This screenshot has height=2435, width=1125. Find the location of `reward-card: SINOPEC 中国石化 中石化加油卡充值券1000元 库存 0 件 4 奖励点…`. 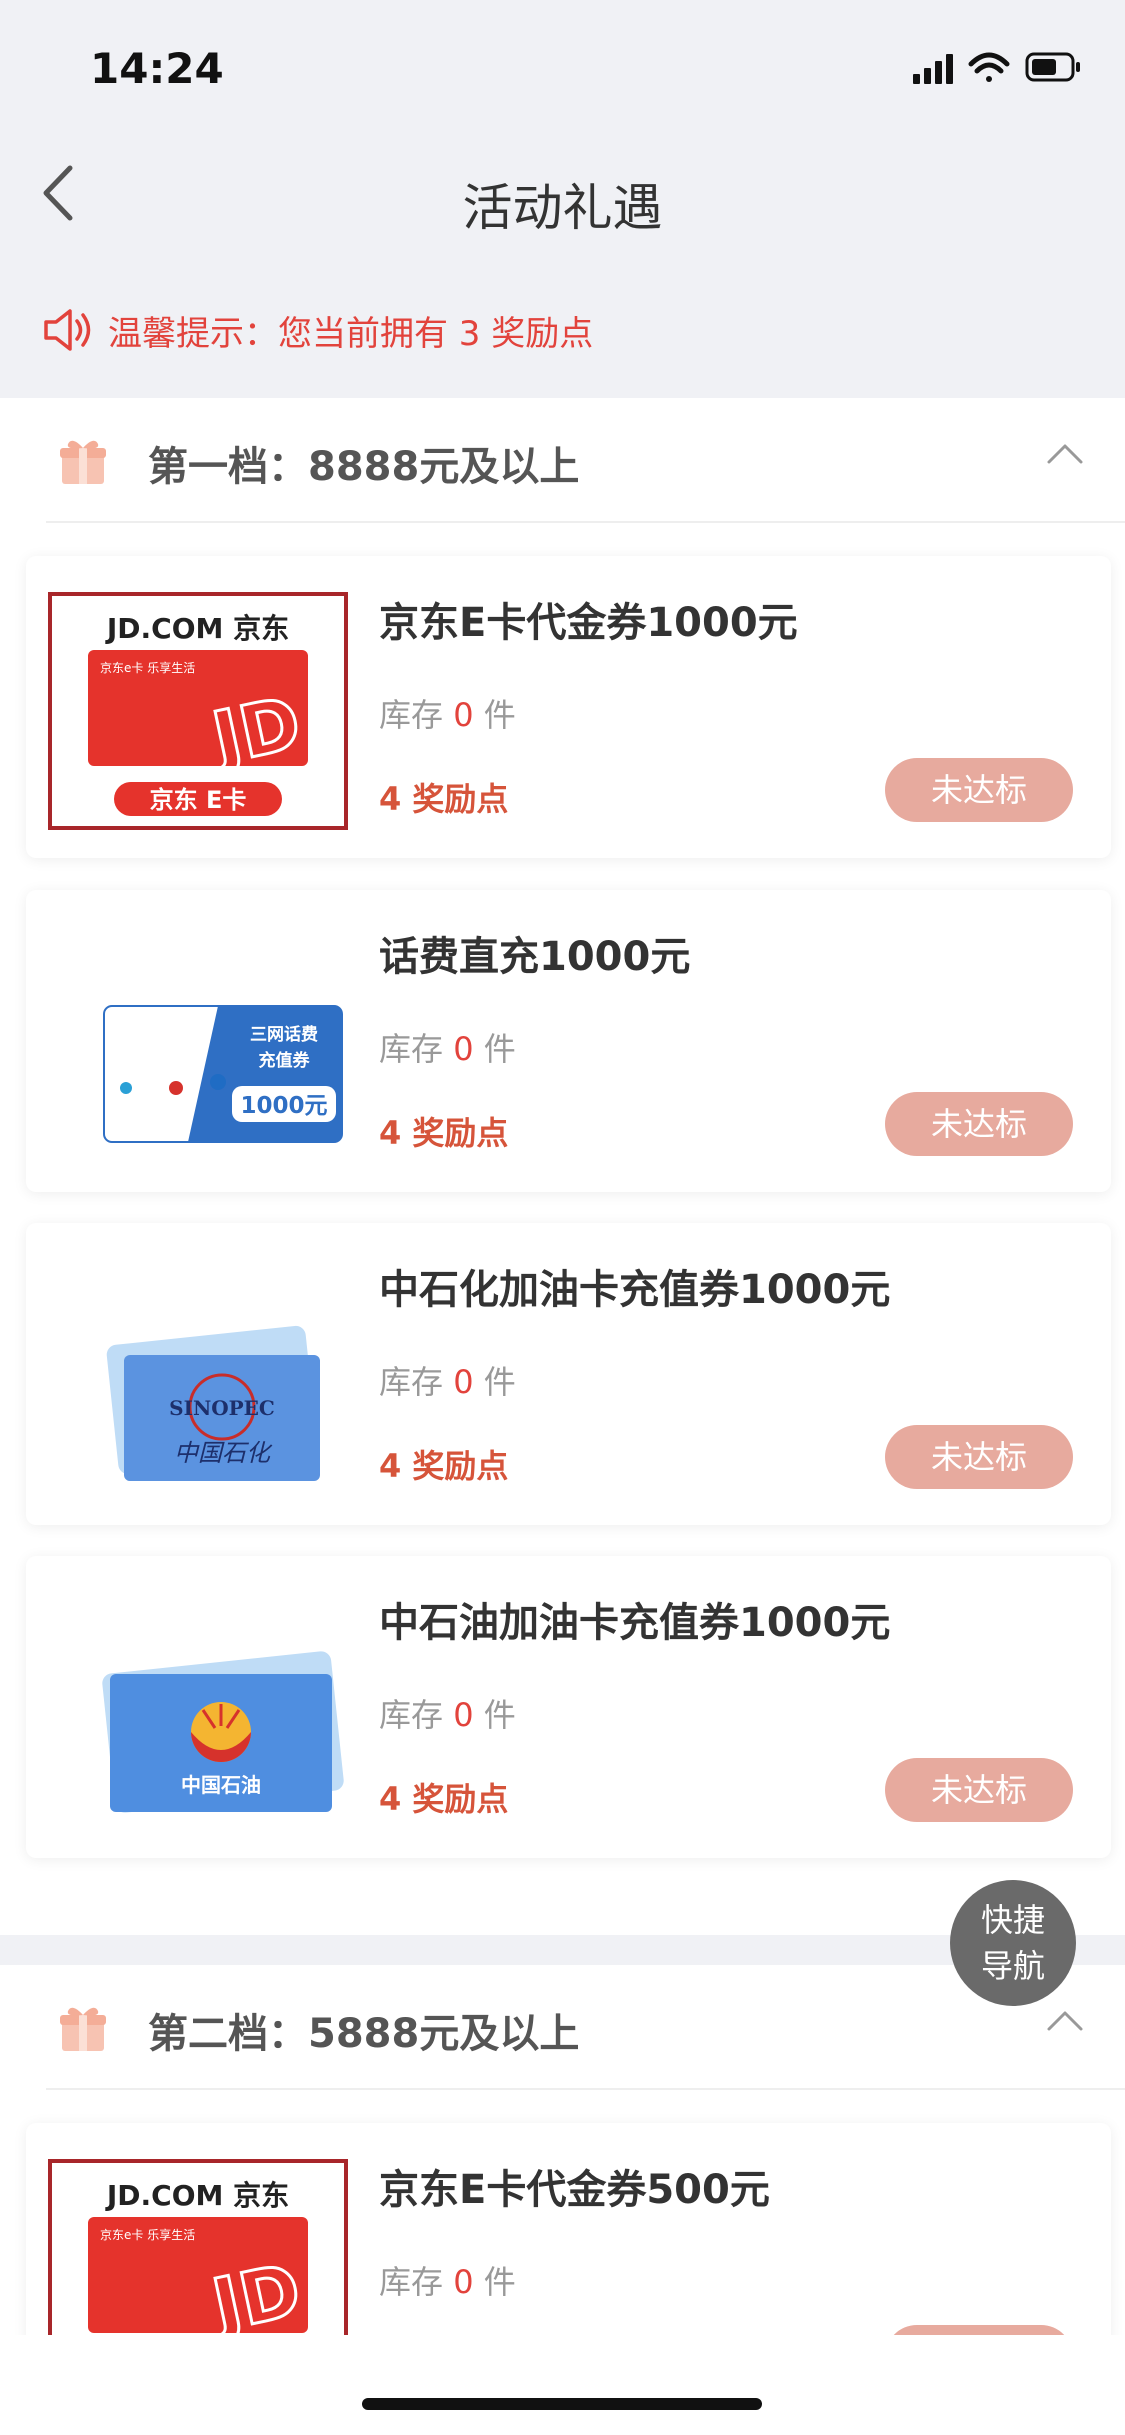

reward-card: SINOPEC 中国石化 中石化加油卡充值券1000元 库存 0 件 4 奖励点… is located at coordinates (568, 1374).